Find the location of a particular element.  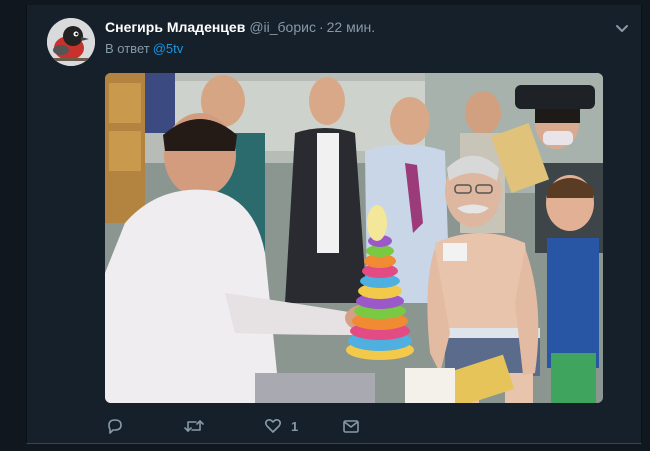

retweet-icon is located at coordinates (194, 426).